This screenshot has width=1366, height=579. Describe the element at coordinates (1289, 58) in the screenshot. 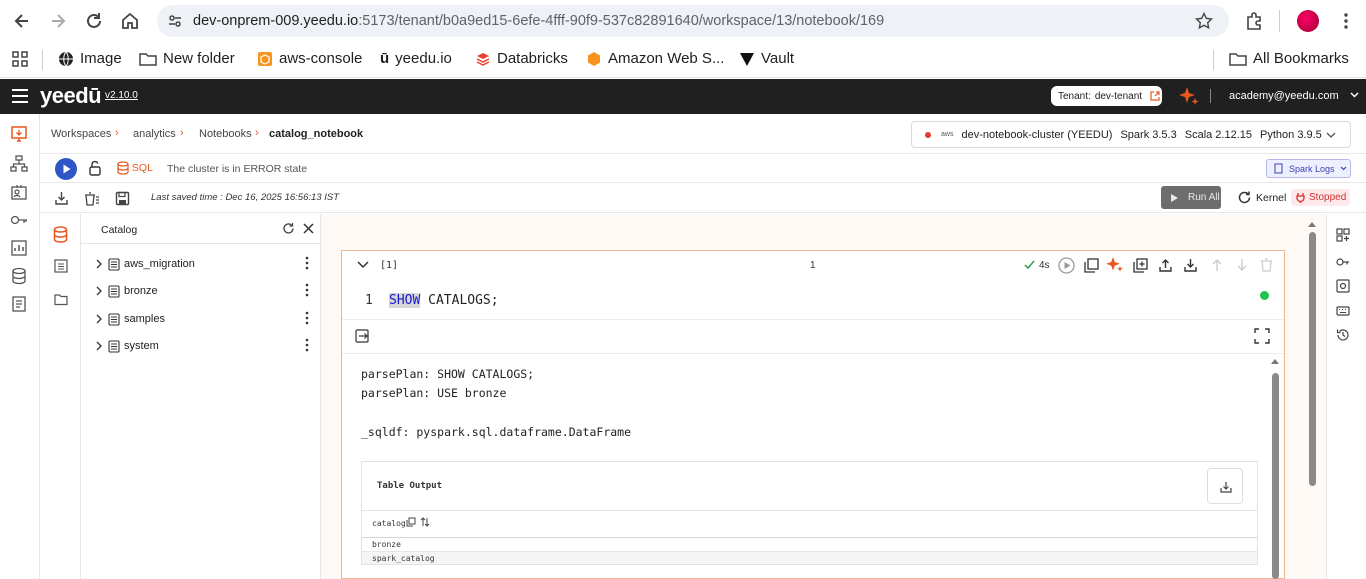

I see `all-bookmarks: All Bookmarks` at that location.